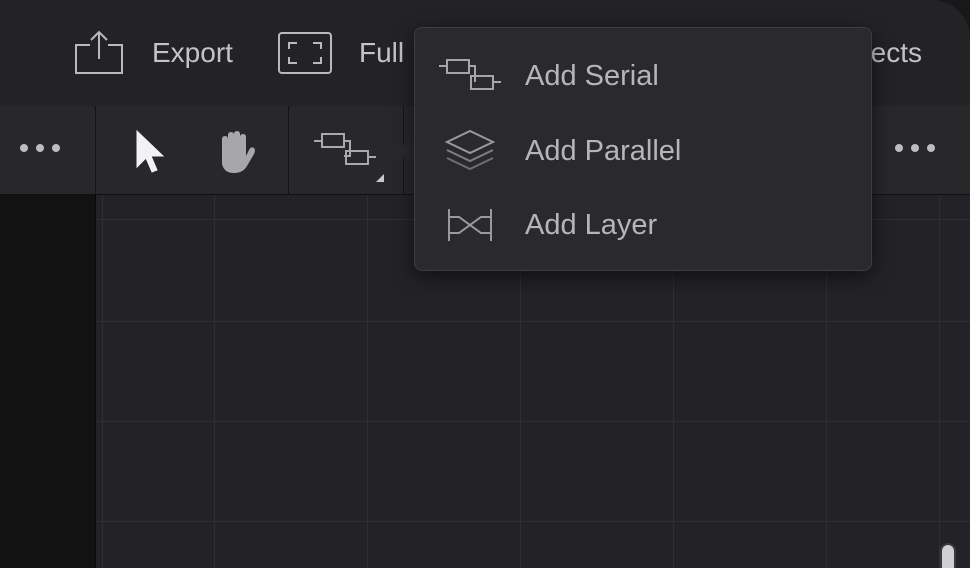 Image resolution: width=970 pixels, height=568 pixels. I want to click on export-button: Export, so click(152, 53).